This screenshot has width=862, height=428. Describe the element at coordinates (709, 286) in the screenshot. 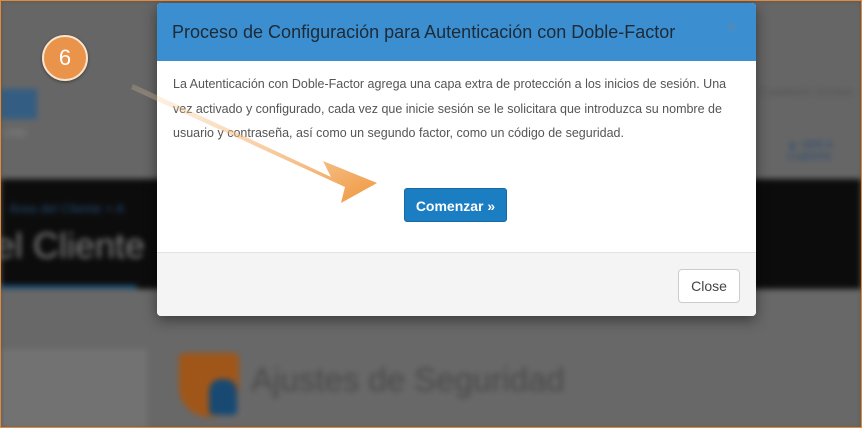

I see `close-button: Close` at that location.